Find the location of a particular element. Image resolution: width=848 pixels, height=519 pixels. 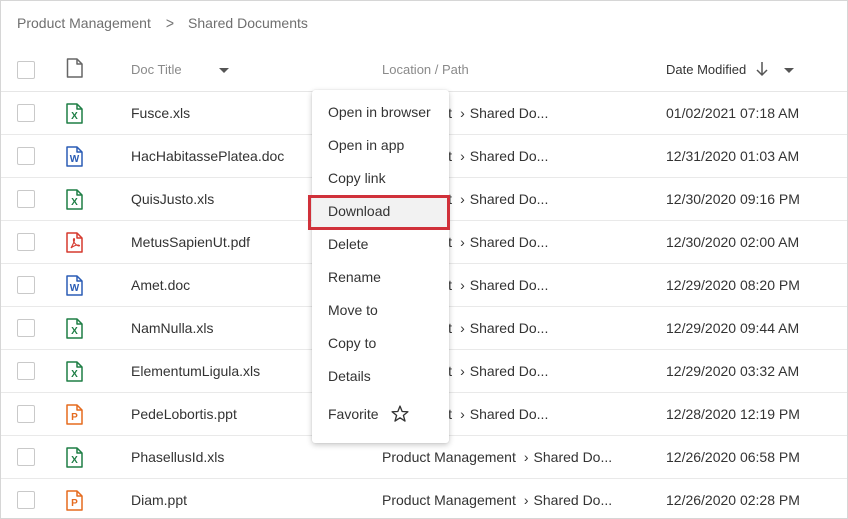

doc-title-cell: PedeLobortis.ppt is located at coordinates (184, 414).